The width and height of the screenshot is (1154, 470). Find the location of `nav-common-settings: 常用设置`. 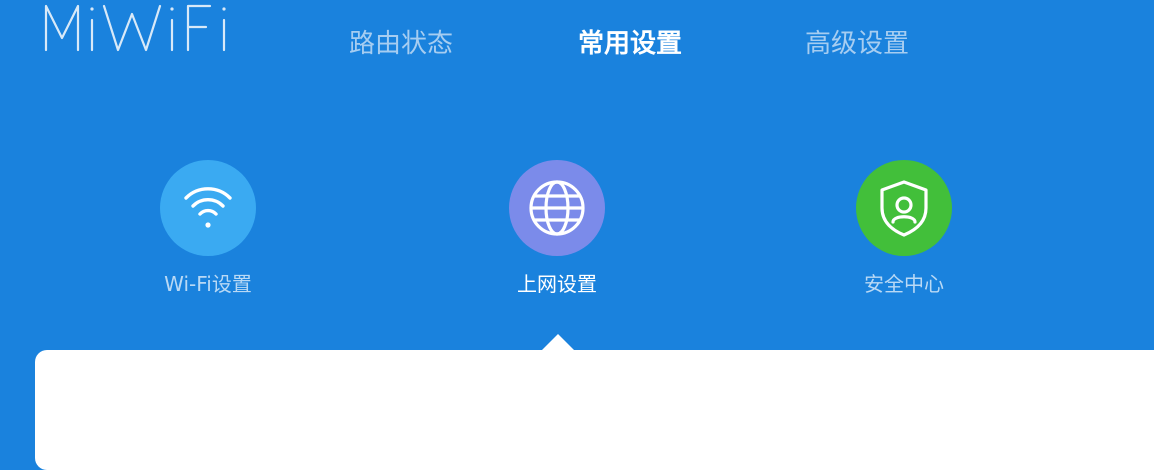

nav-common-settings: 常用设置 is located at coordinates (630, 44).